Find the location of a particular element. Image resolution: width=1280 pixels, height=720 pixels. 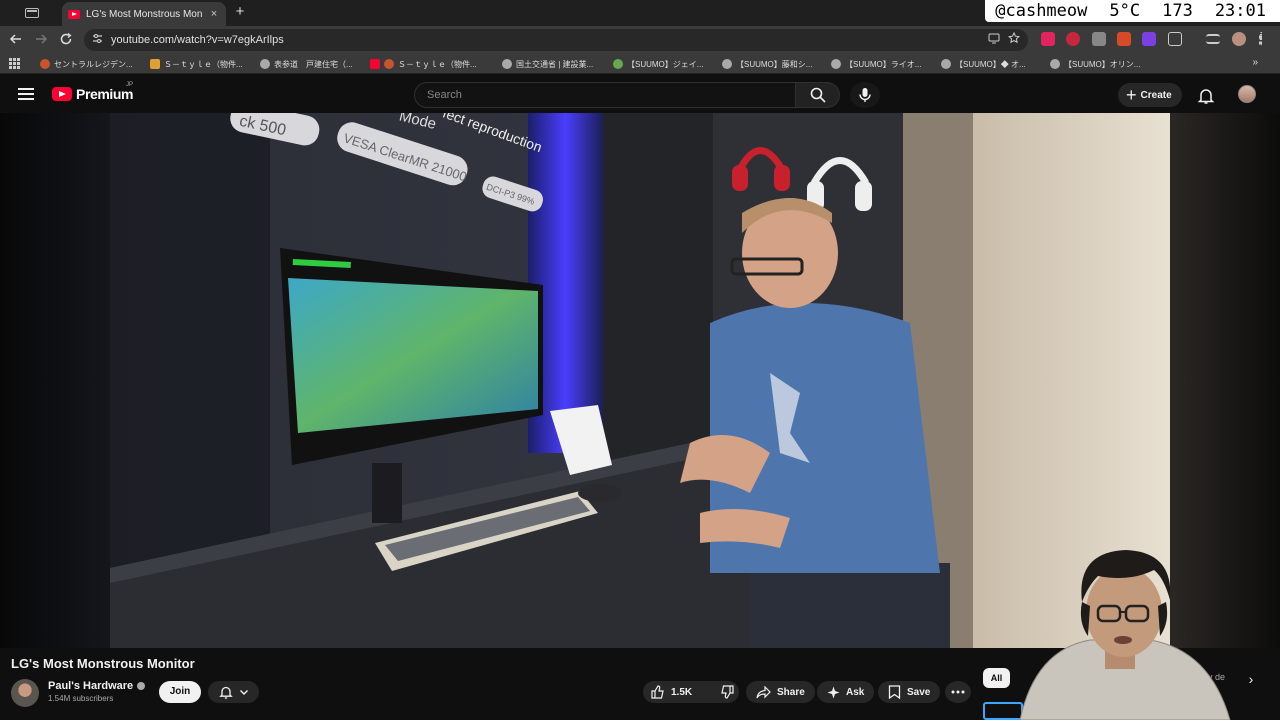

url-text: youtube.com/watch?v=w7egkArIlps is located at coordinates (197, 40).